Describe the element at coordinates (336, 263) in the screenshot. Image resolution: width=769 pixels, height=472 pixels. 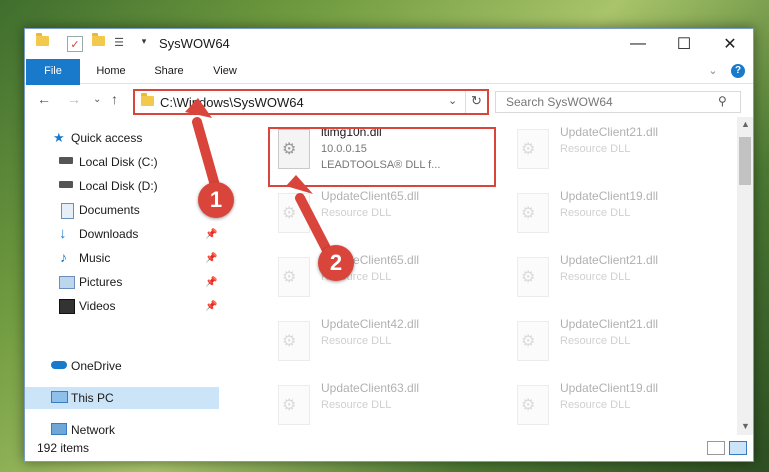
I see `annotation-marker-2: 2` at that location.